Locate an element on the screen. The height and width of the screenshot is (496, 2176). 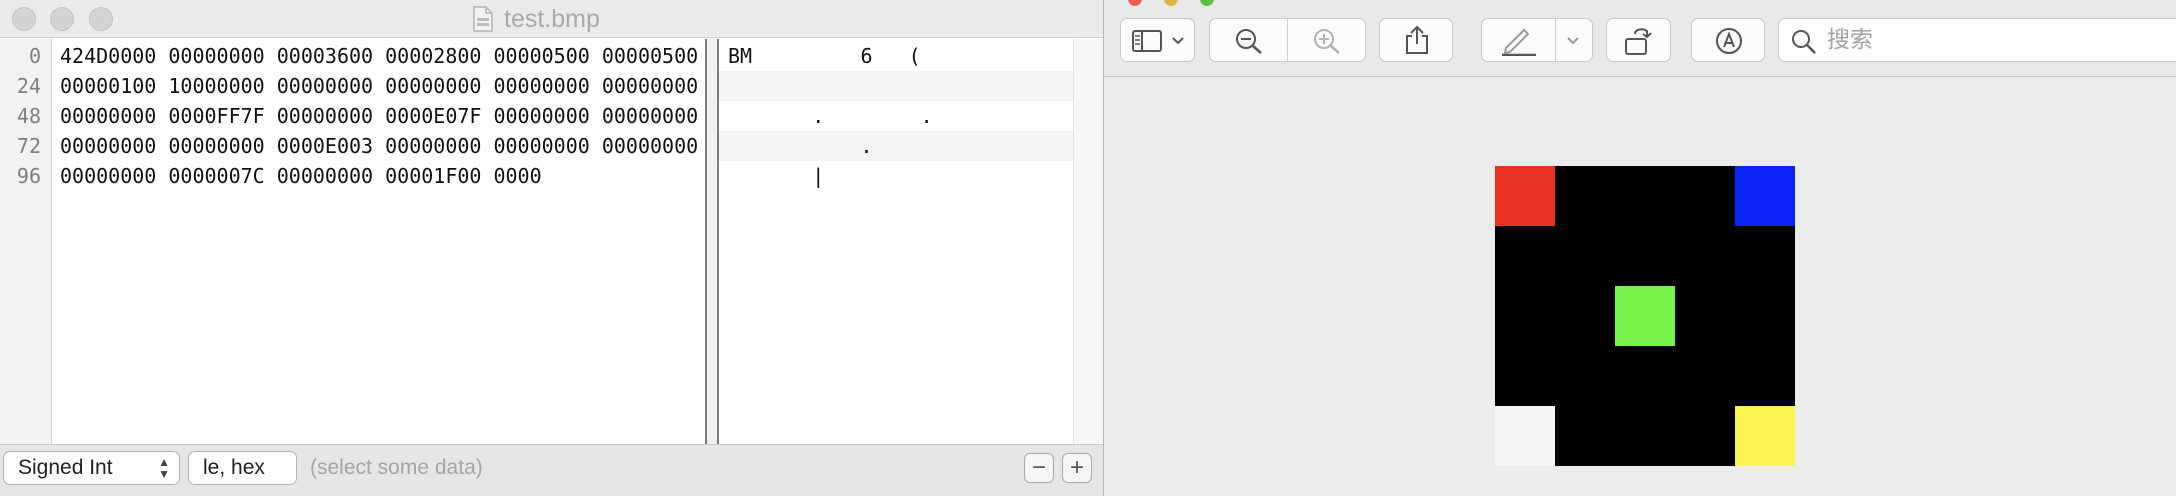
markup-button is located at coordinates (1537, 40).